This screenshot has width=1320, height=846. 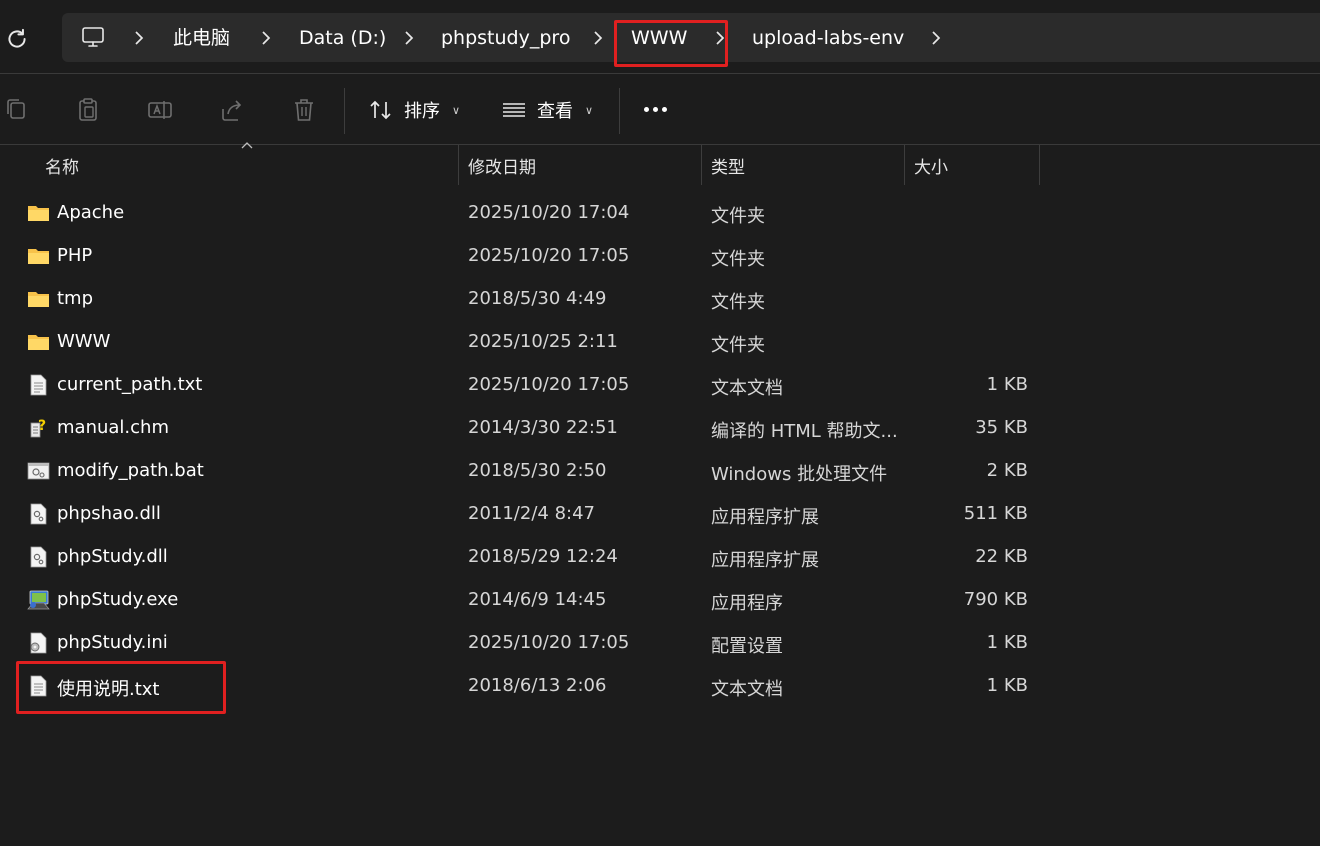 What do you see at coordinates (555, 111) in the screenshot?
I see `view-label: 查看` at bounding box center [555, 111].